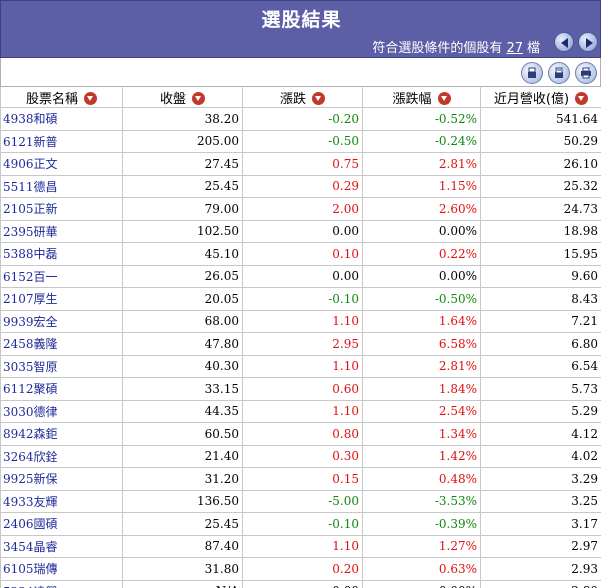 This screenshot has height=588, width=601. Describe the element at coordinates (61, 583) in the screenshot. I see `stock-name-cell: 5234達興` at that location.